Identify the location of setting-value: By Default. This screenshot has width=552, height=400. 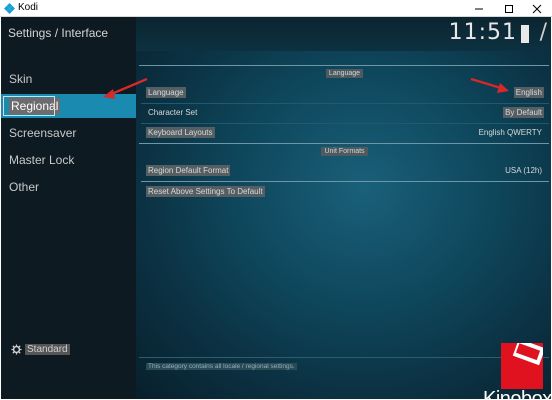
(523, 113).